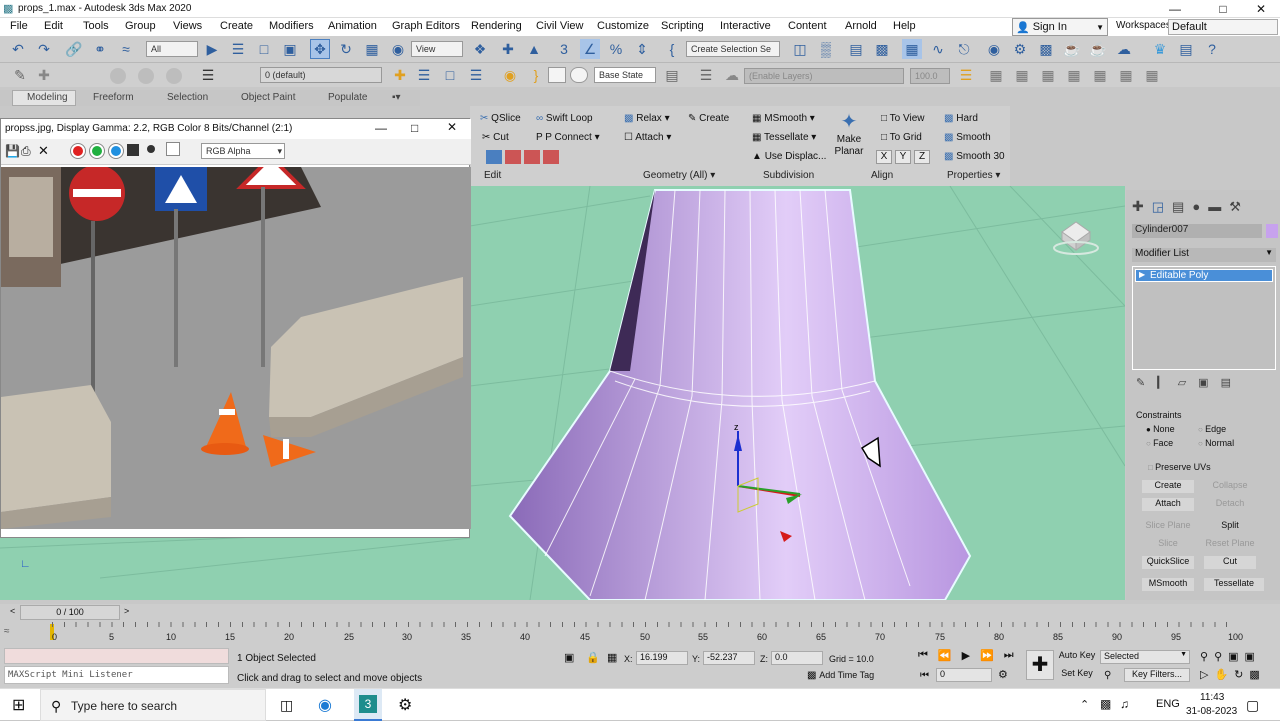 This screenshot has width=1280, height=721. What do you see at coordinates (1212, 49) in the screenshot?
I see `help-icon: ?` at bounding box center [1212, 49].